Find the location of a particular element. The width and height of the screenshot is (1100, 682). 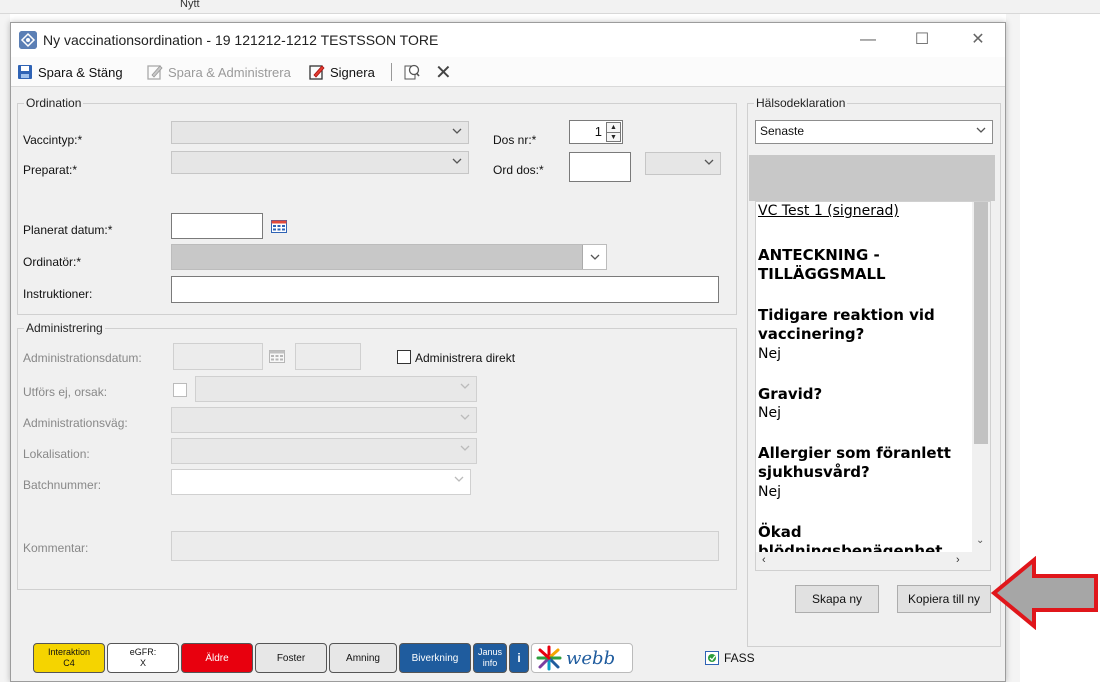

fass-icon is located at coordinates (712, 658).